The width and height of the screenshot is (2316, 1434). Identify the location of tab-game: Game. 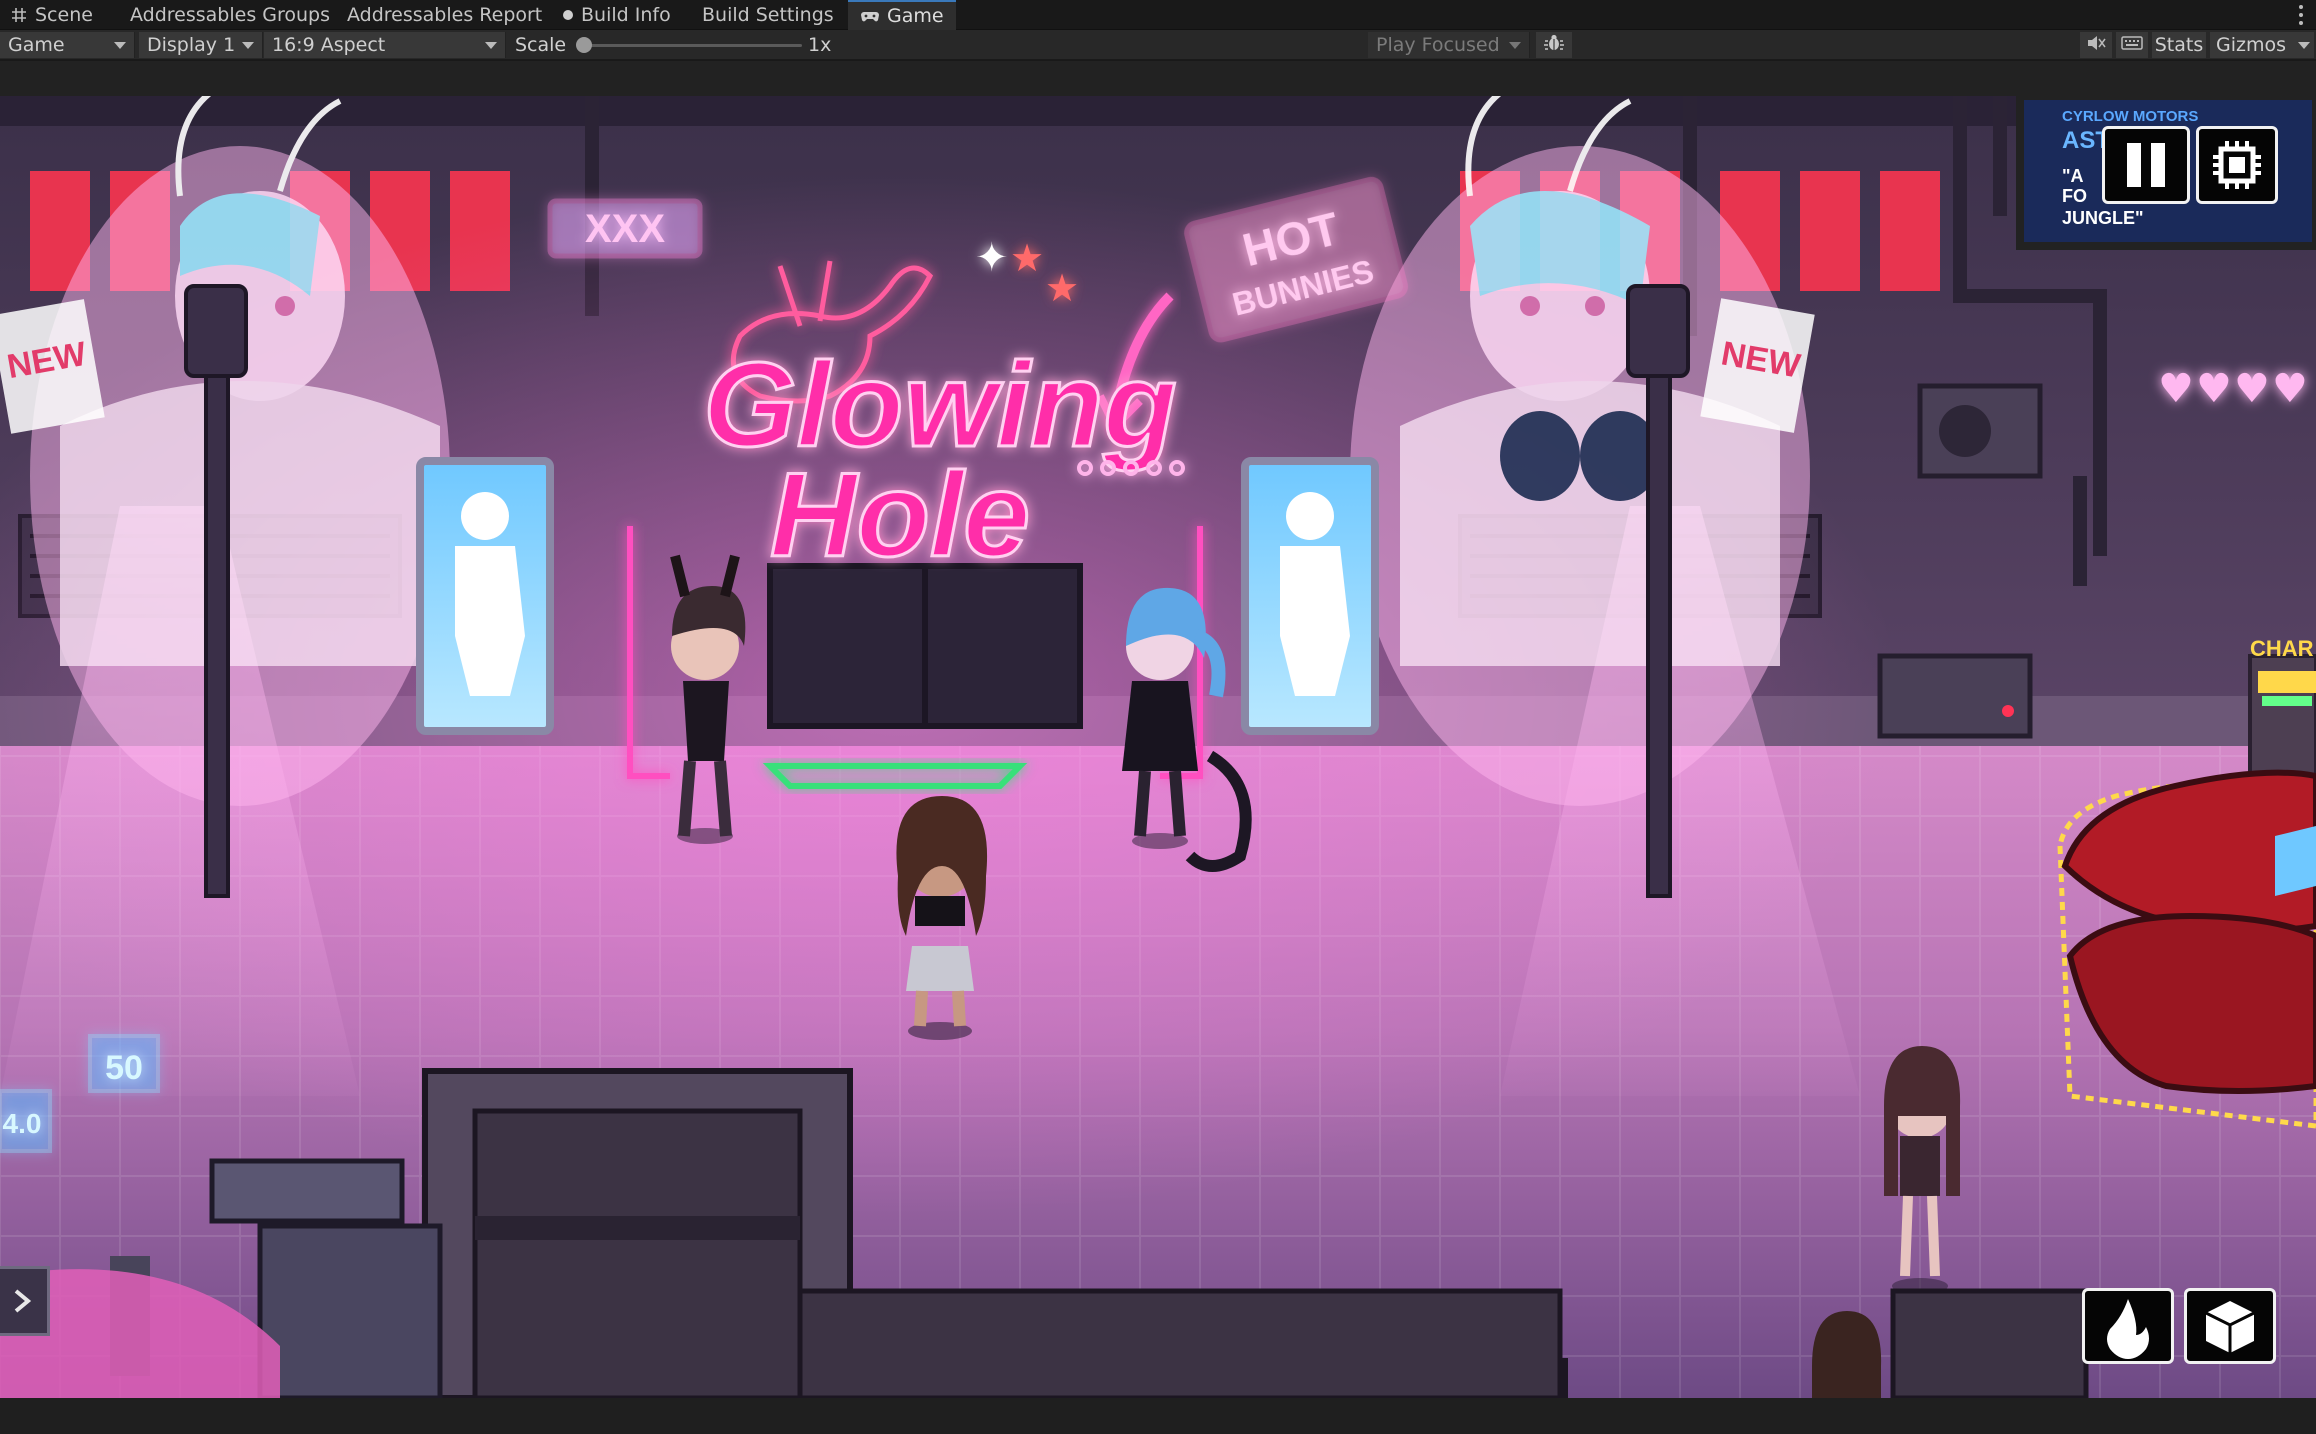
(902, 15).